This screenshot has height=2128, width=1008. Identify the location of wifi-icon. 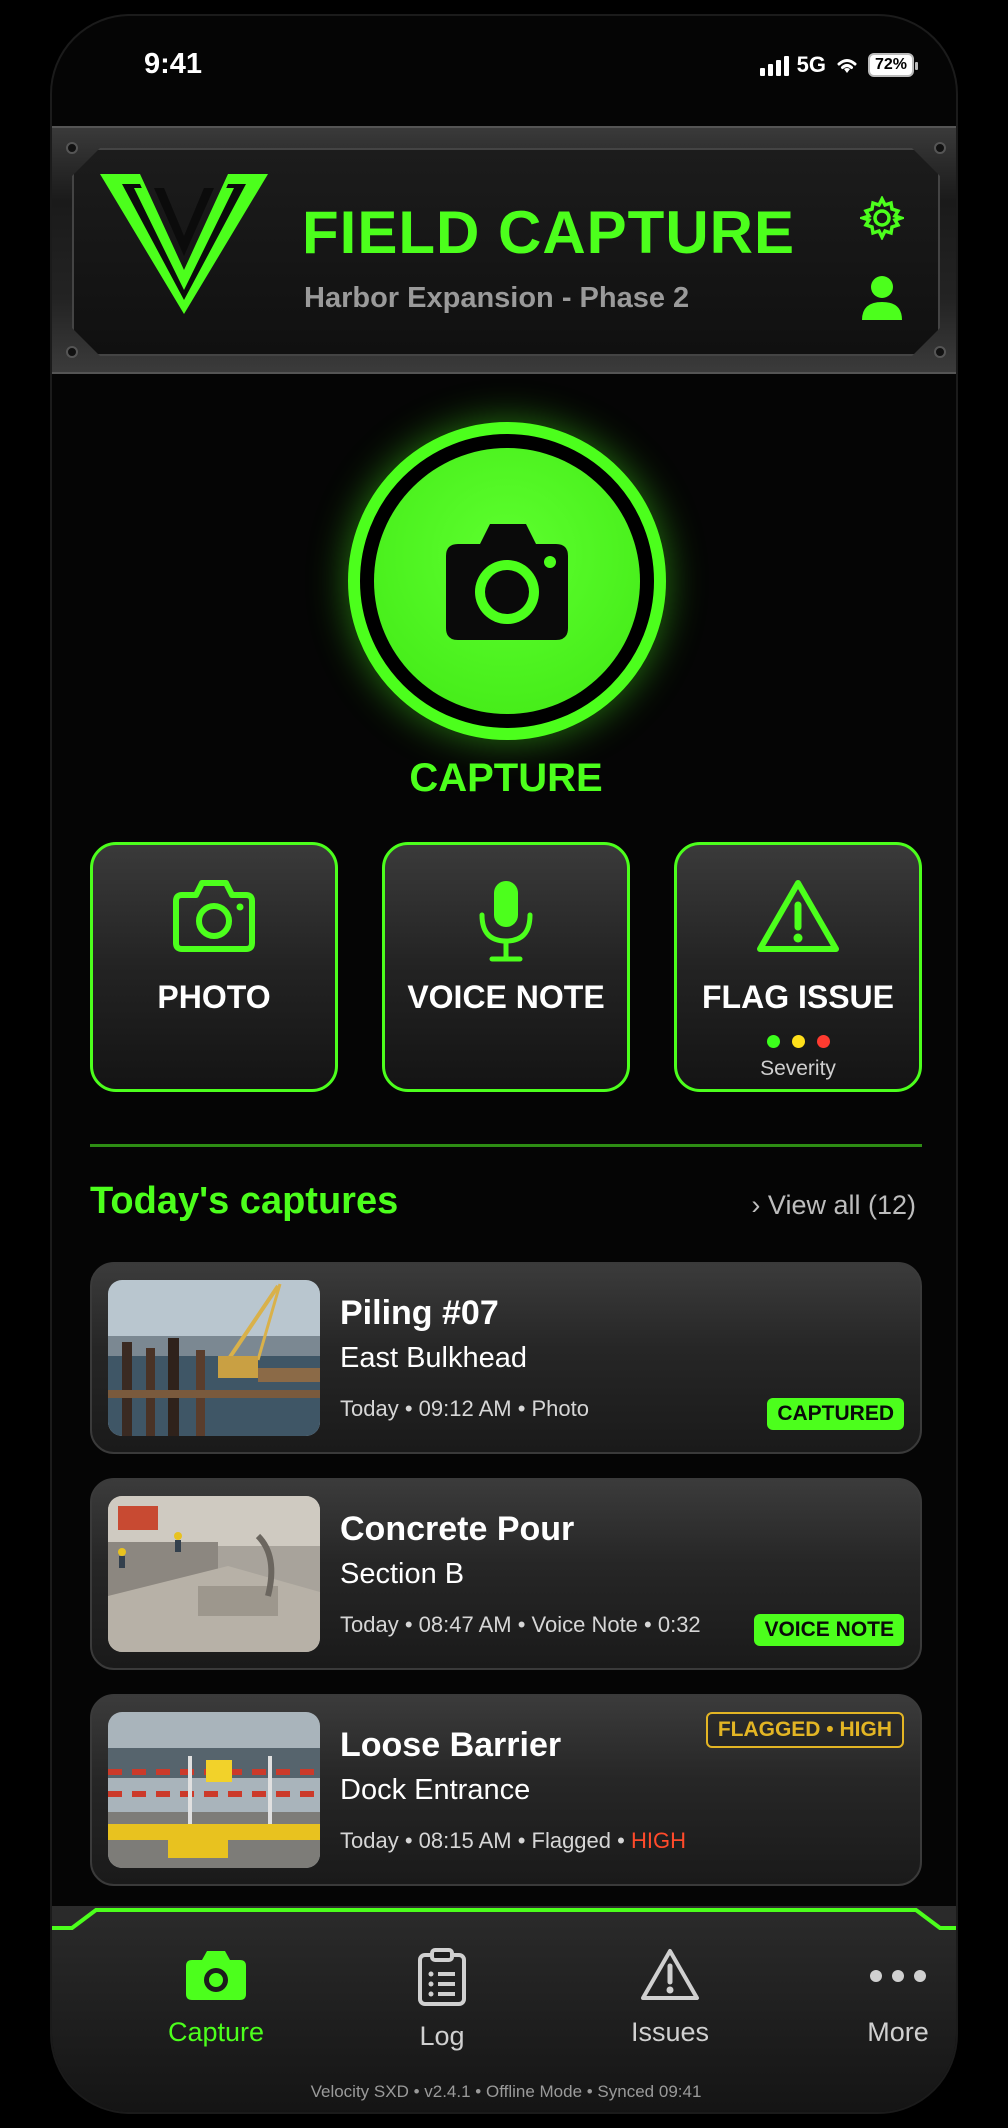
(847, 66).